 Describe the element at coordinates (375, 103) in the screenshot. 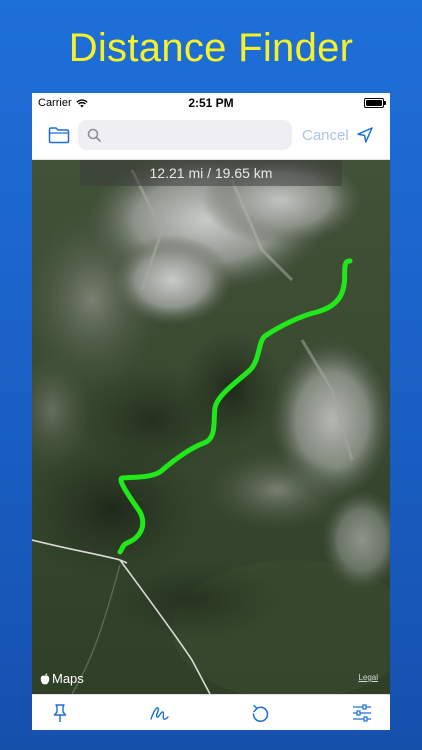

I see `battery-icon` at that location.